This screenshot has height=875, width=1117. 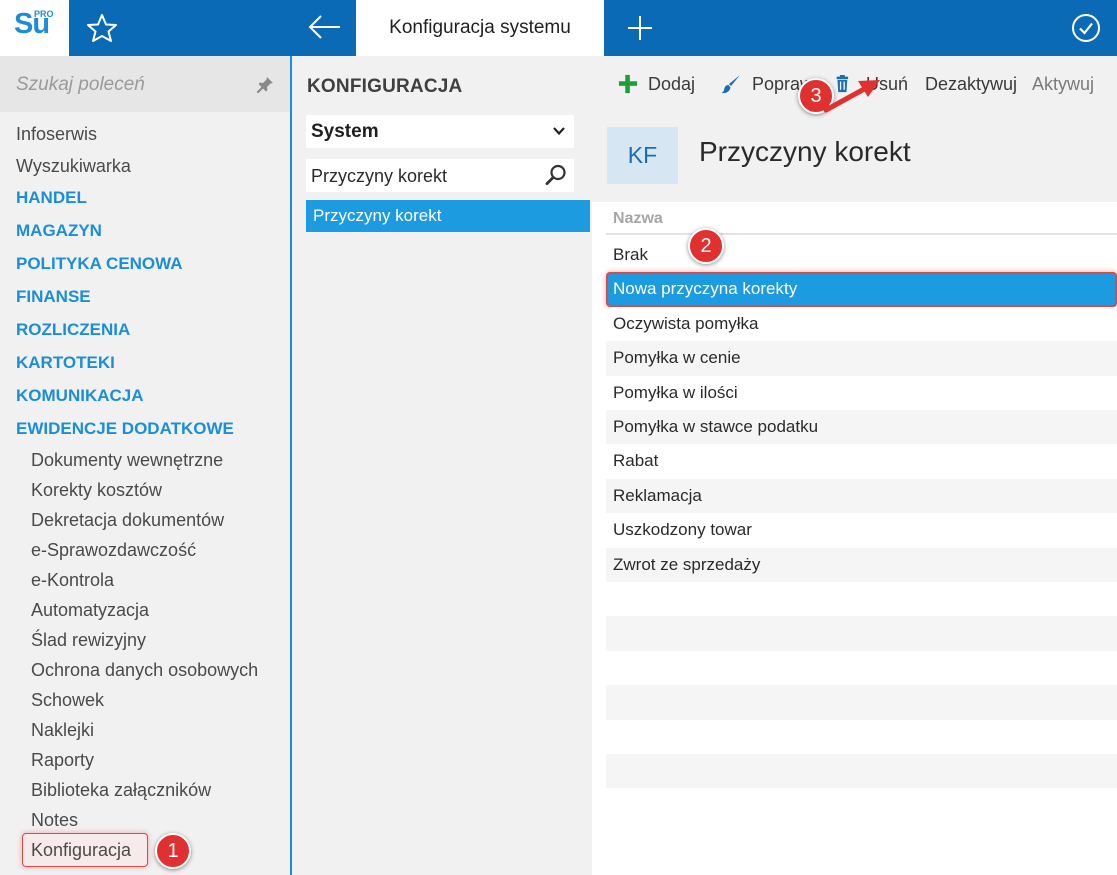 I want to click on step-marker-2: 2, so click(x=706, y=246).